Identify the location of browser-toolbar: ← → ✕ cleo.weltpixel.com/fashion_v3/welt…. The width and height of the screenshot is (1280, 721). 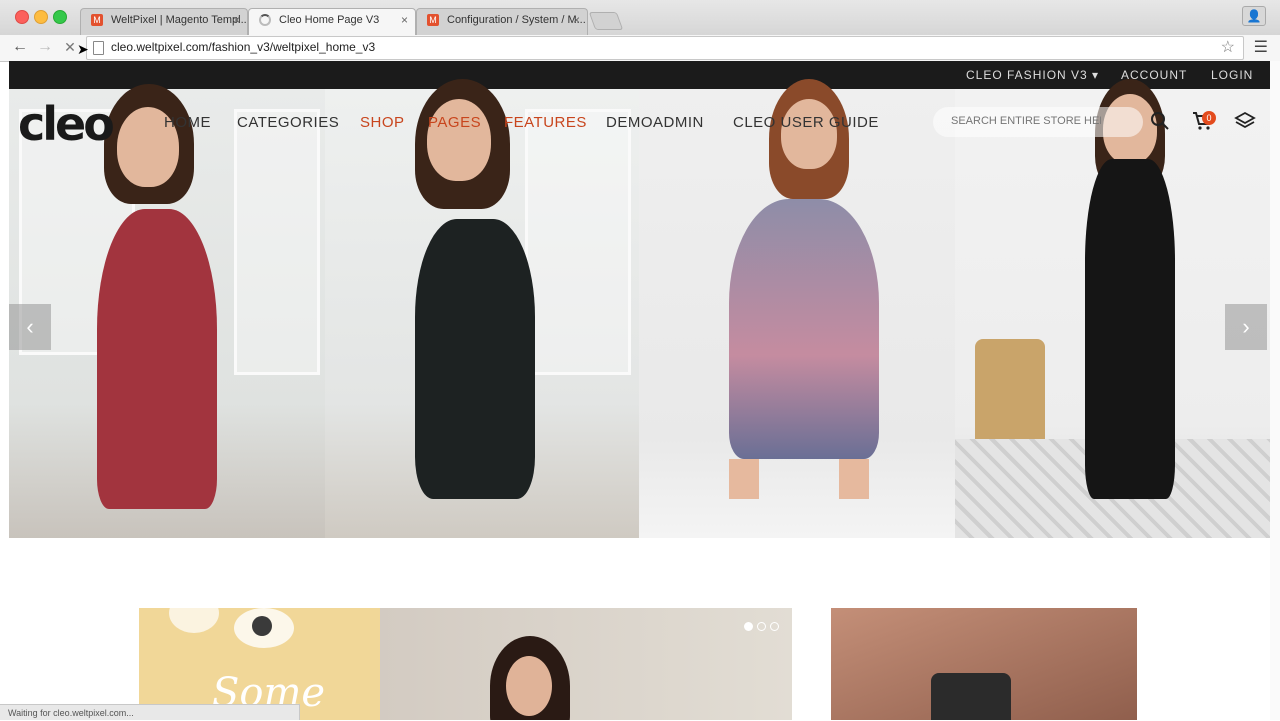
(640, 48).